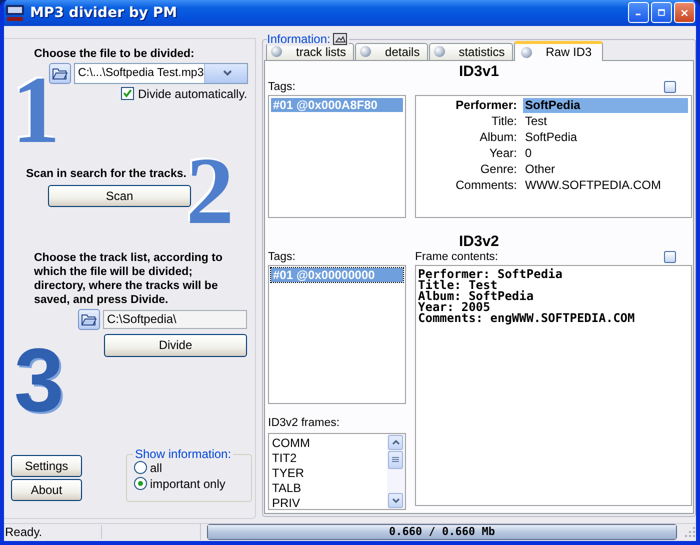 The width and height of the screenshot is (700, 545). I want to click on divide-button: Divide, so click(175, 345).